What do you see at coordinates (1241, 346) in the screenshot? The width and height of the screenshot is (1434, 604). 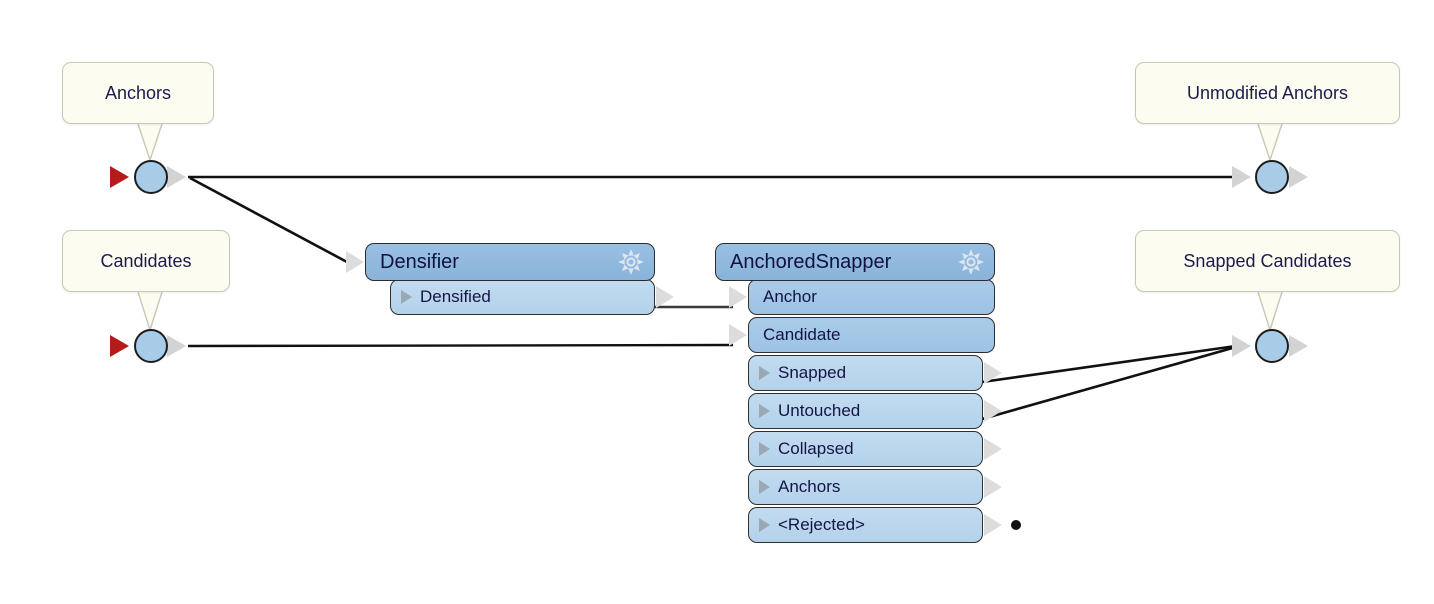 I see `input-arrow-snapped-candidates` at bounding box center [1241, 346].